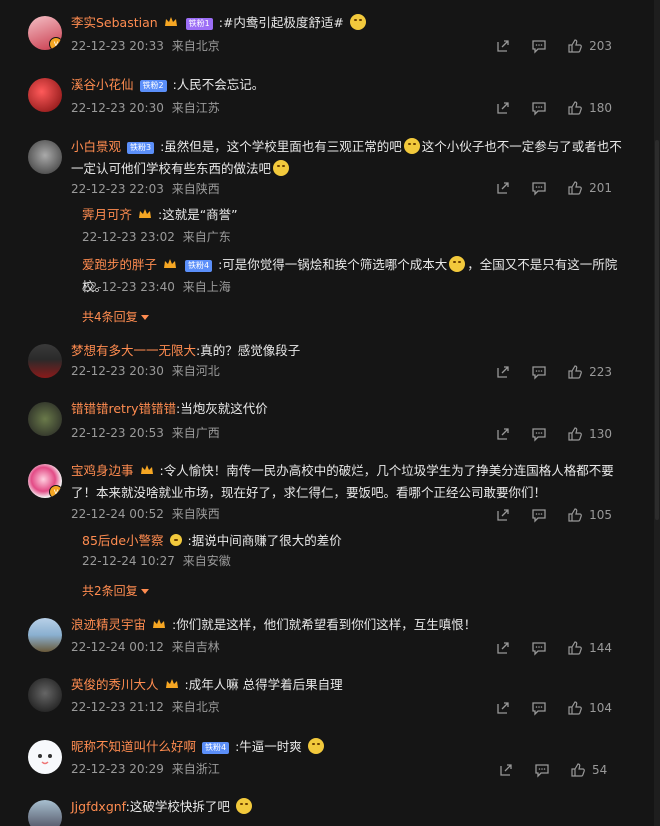 This screenshot has width=660, height=826. What do you see at coordinates (333, 264) in the screenshot?
I see `reply-text: :可是你觉得一锅烩和挨个筛选哪个成本大` at bounding box center [333, 264].